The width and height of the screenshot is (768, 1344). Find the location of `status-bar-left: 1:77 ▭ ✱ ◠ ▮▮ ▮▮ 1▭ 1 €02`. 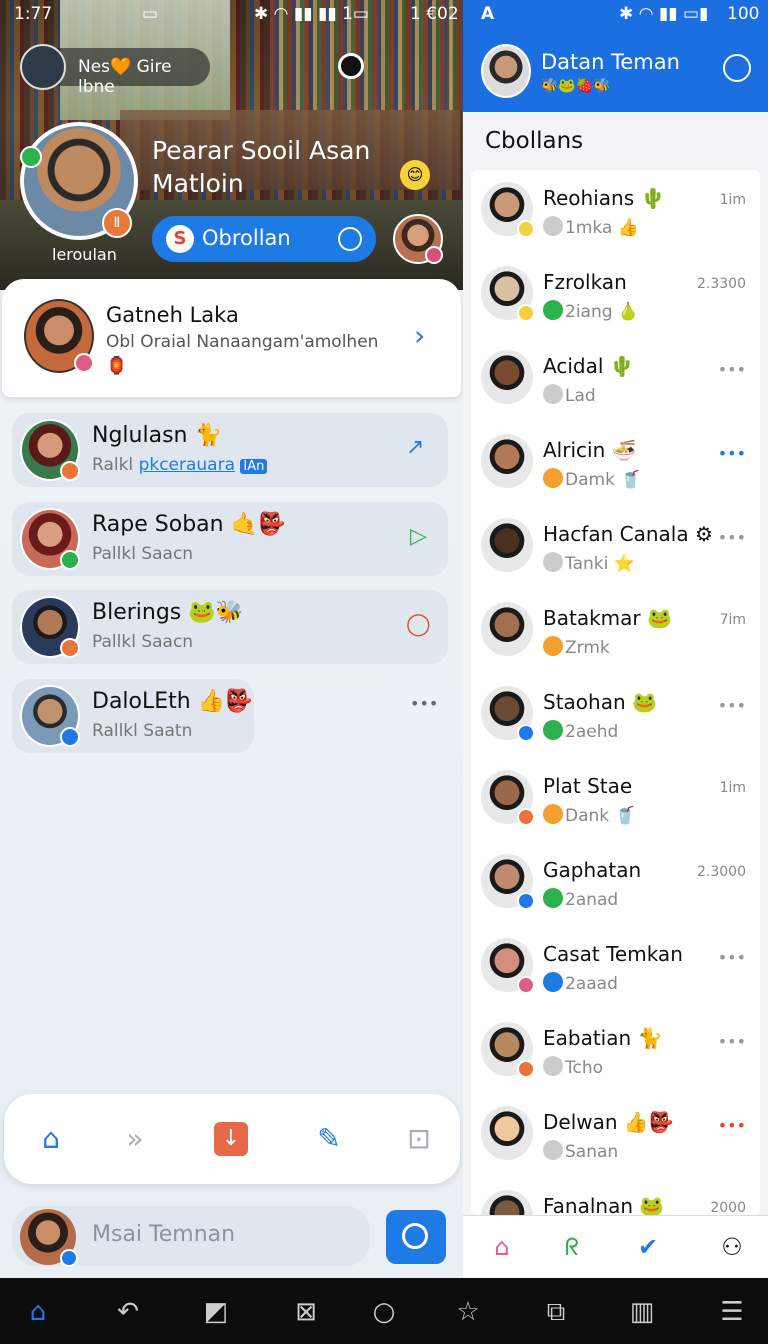

status-bar-left: 1:77 ▭ ✱ ◠ ▮▮ ▮▮ 1▭ 1 €02 is located at coordinates (231, 14).